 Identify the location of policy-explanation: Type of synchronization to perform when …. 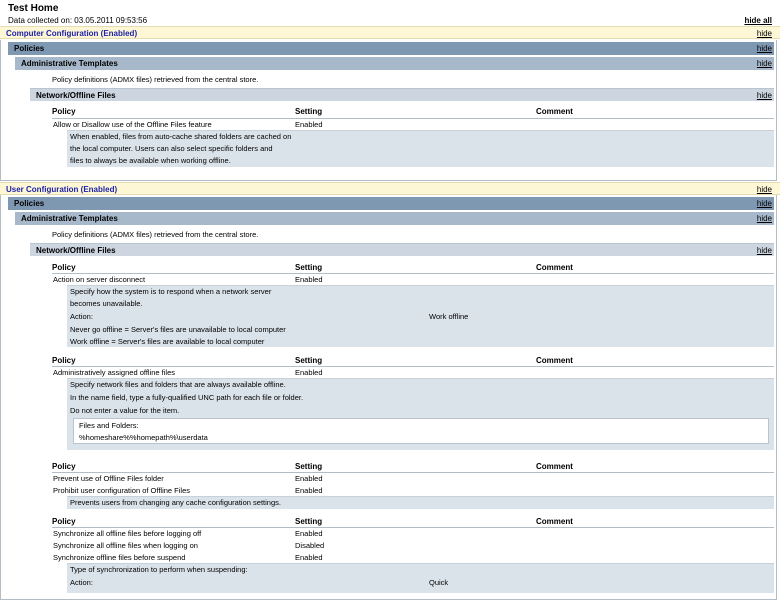
(420, 578).